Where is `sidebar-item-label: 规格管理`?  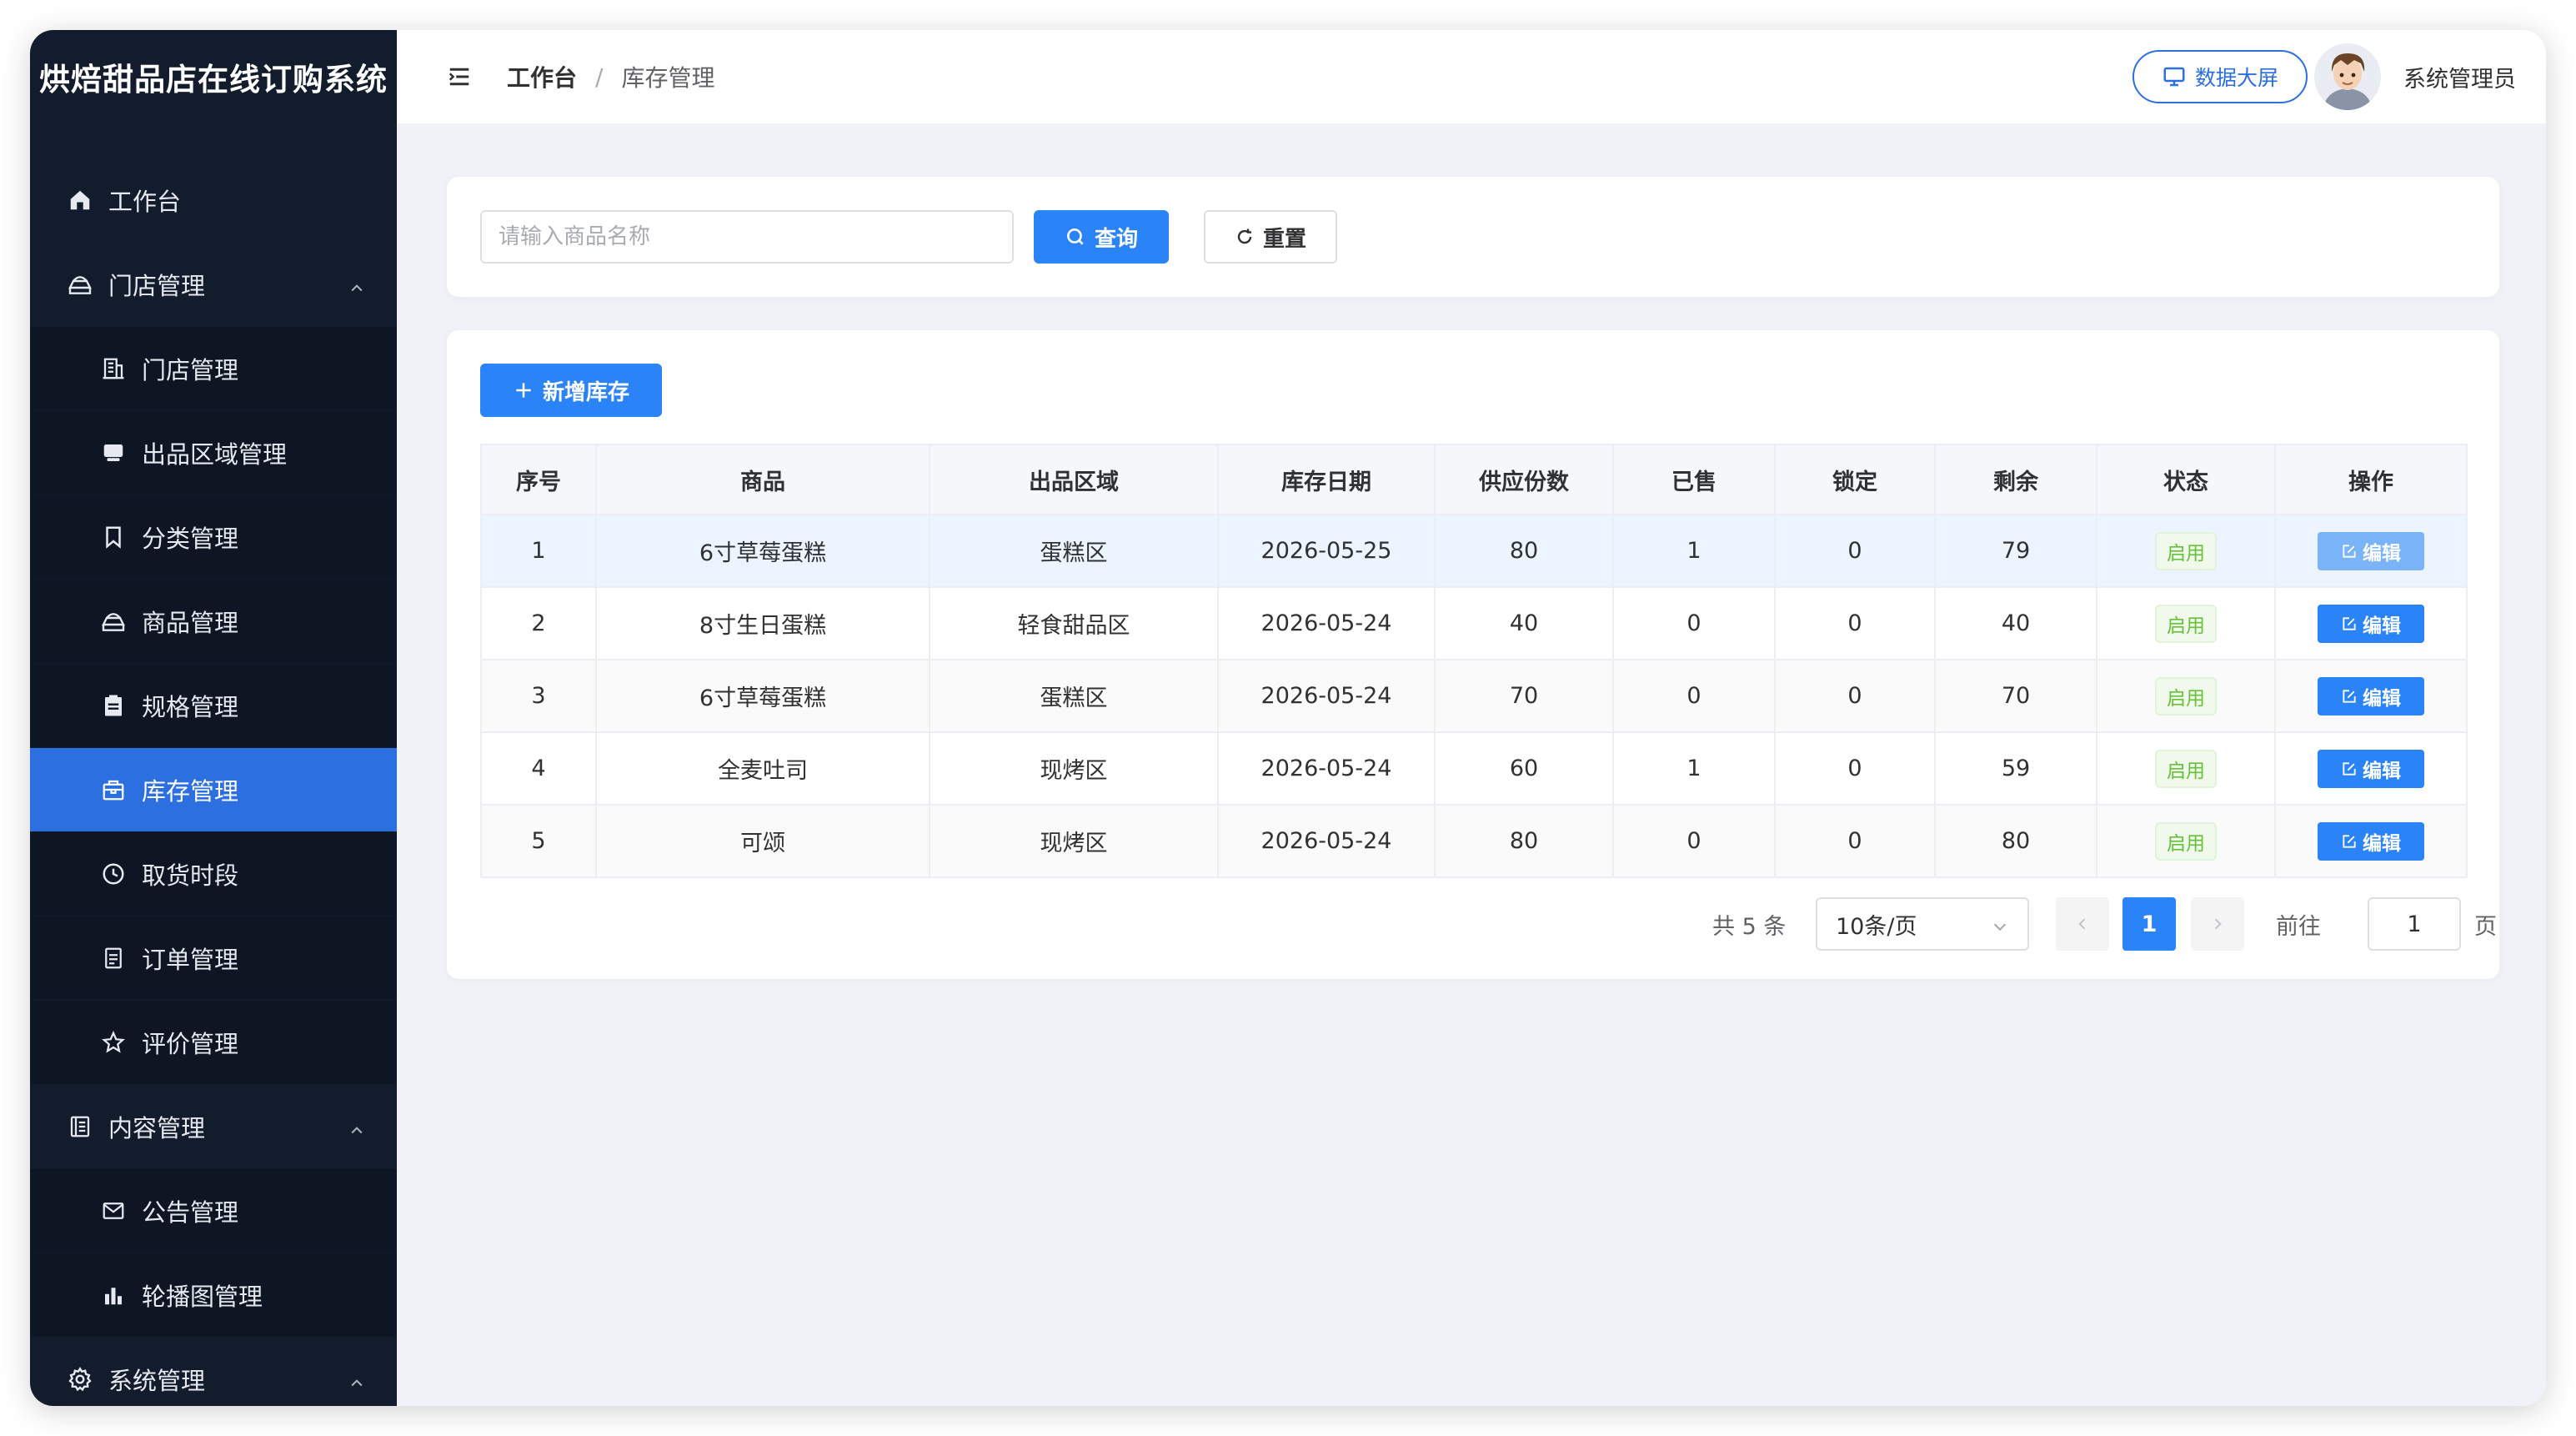
sidebar-item-label: 规格管理 is located at coordinates (190, 707).